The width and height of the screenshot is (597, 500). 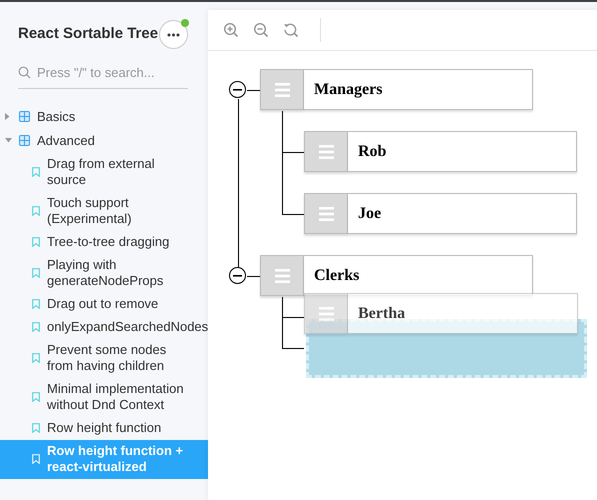 What do you see at coordinates (104, 242) in the screenshot?
I see `sidebar-item: Tree-to-tree dragging` at bounding box center [104, 242].